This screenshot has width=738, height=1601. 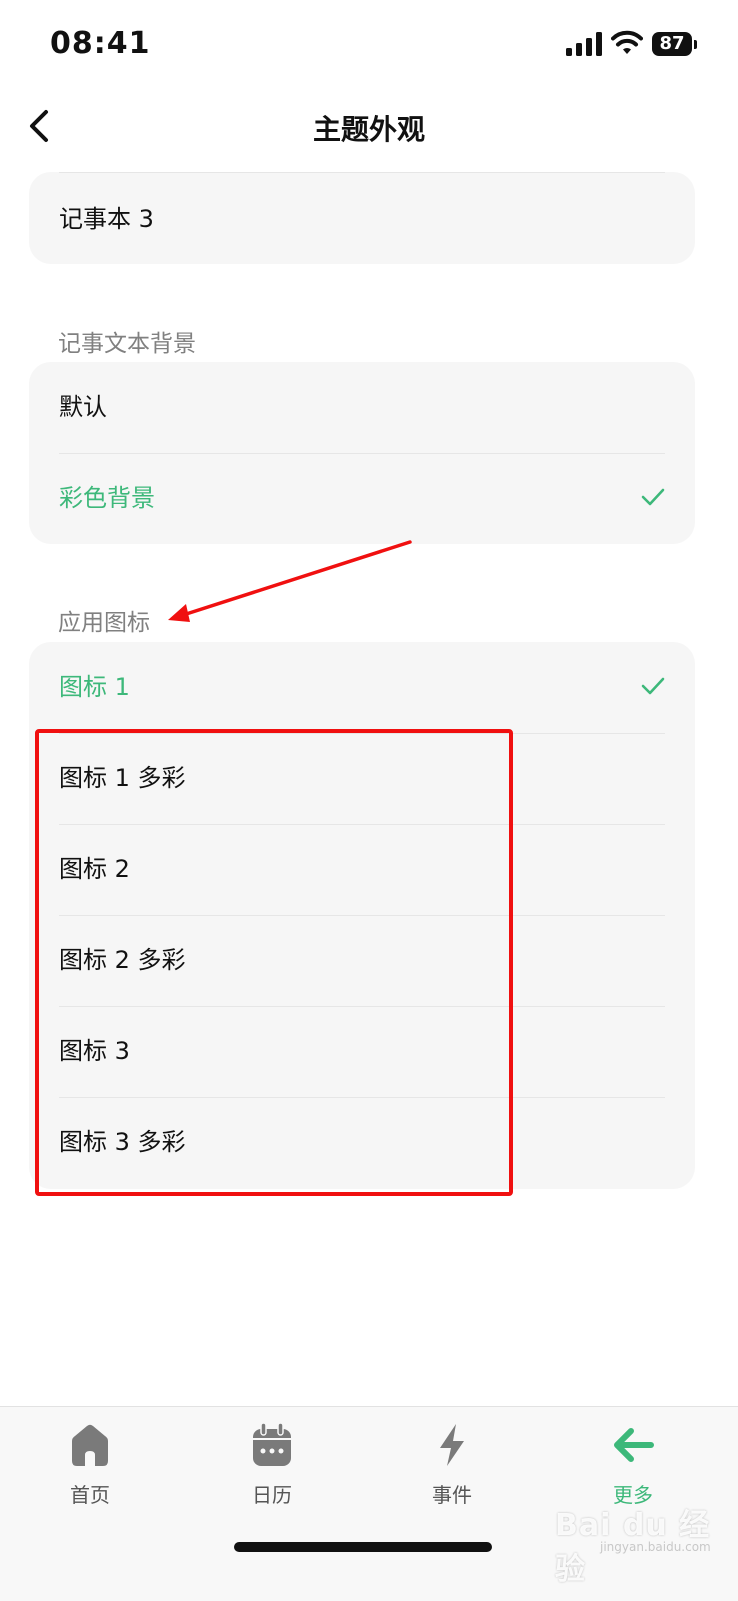 What do you see at coordinates (90, 1471) in the screenshot?
I see `tab-home: 首页` at bounding box center [90, 1471].